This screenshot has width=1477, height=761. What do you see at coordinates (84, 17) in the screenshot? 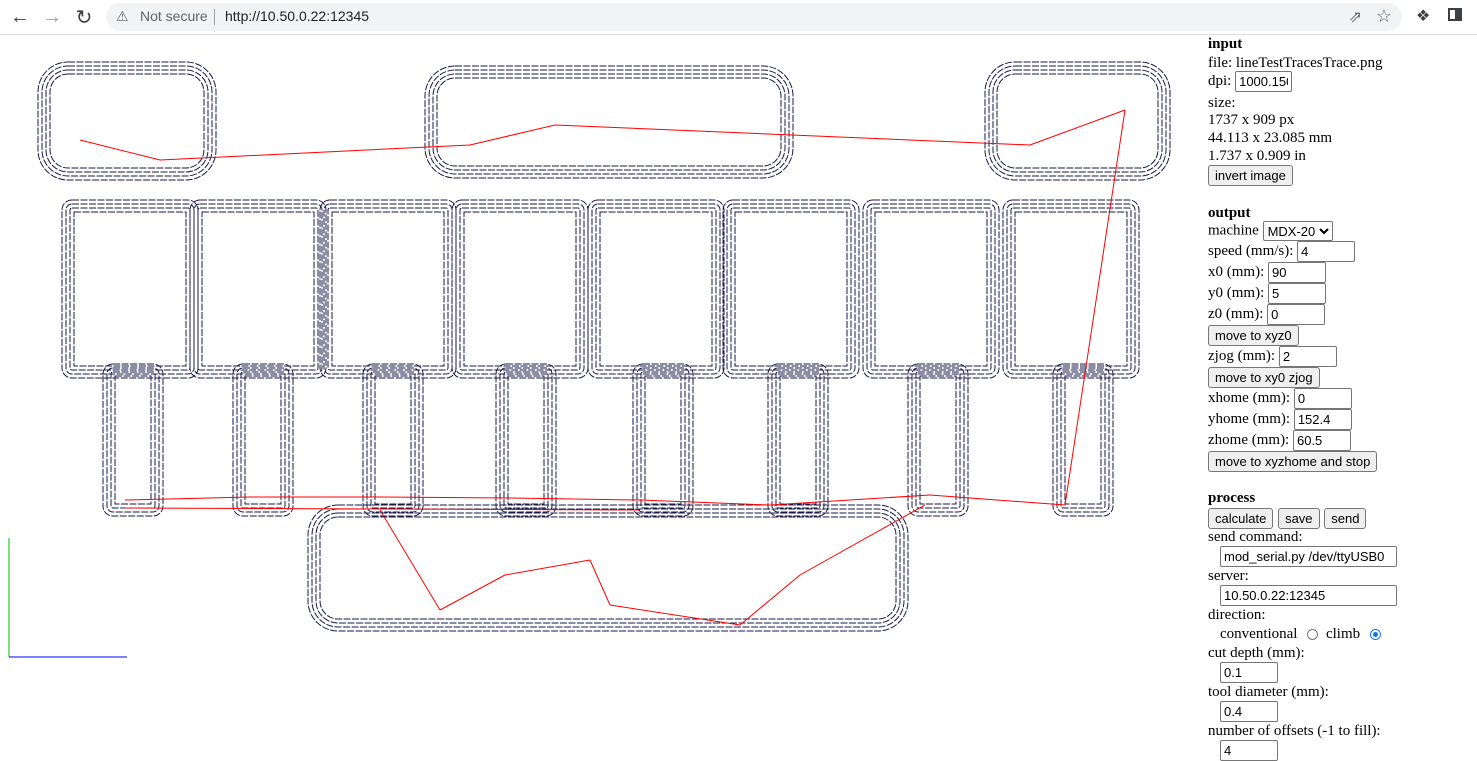
I see `reload-icon: ↻` at bounding box center [84, 17].